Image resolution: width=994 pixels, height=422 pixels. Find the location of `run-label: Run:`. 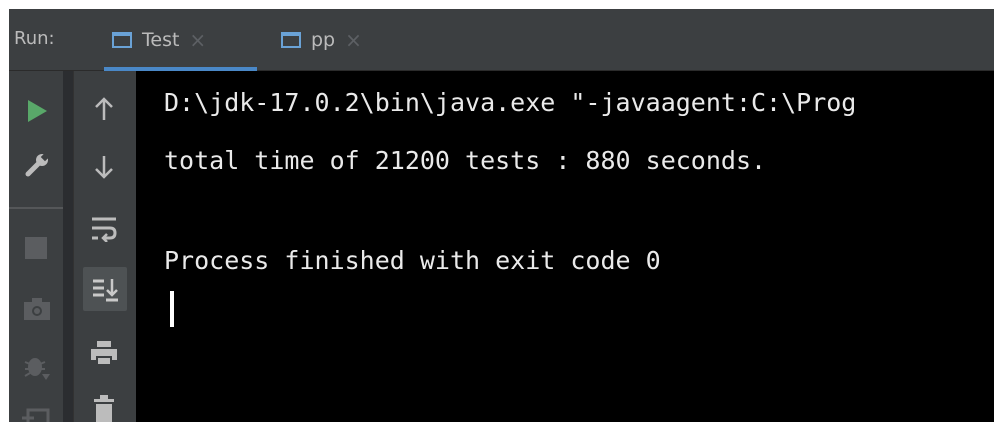

run-label: Run: is located at coordinates (34, 38).